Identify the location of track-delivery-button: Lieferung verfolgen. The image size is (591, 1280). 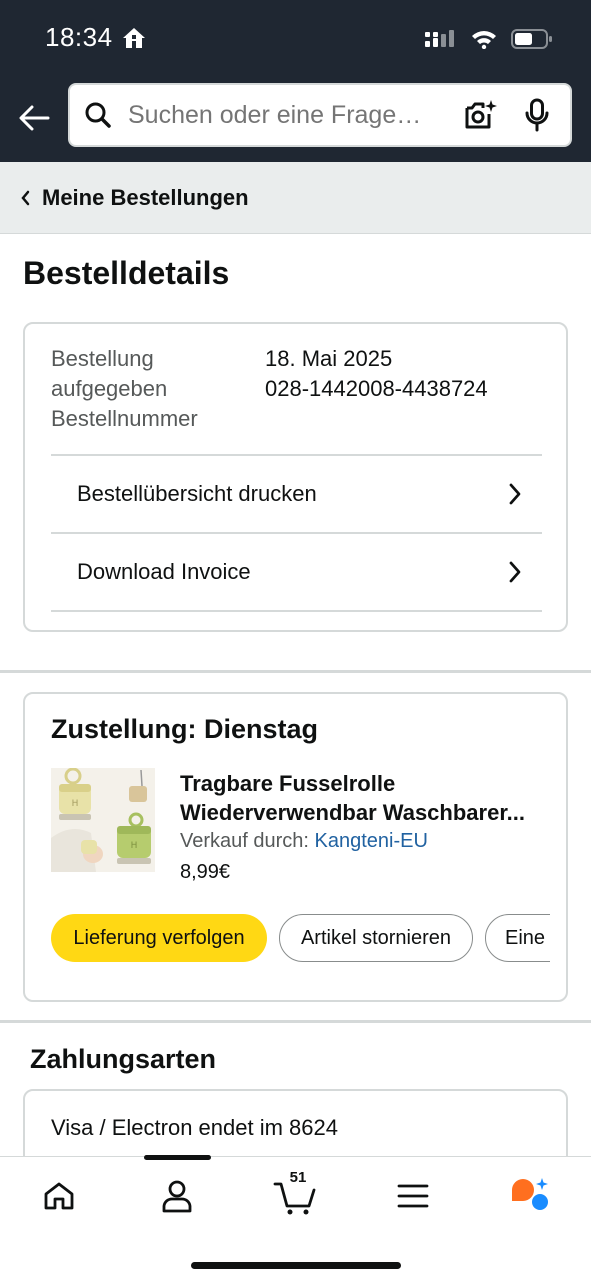
(159, 938).